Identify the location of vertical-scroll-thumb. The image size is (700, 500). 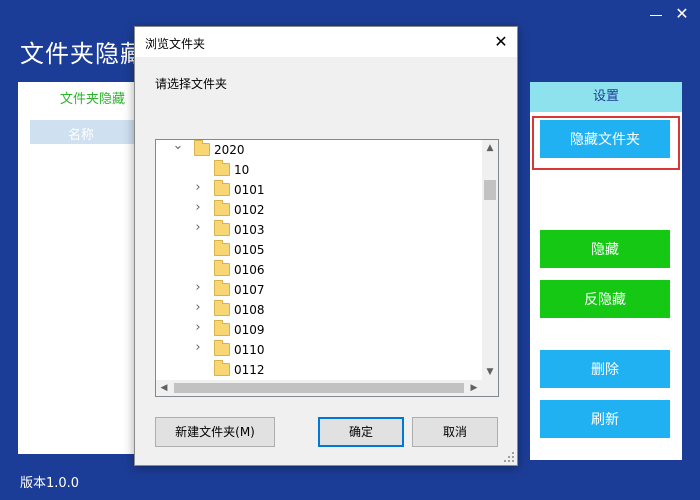
(490, 190).